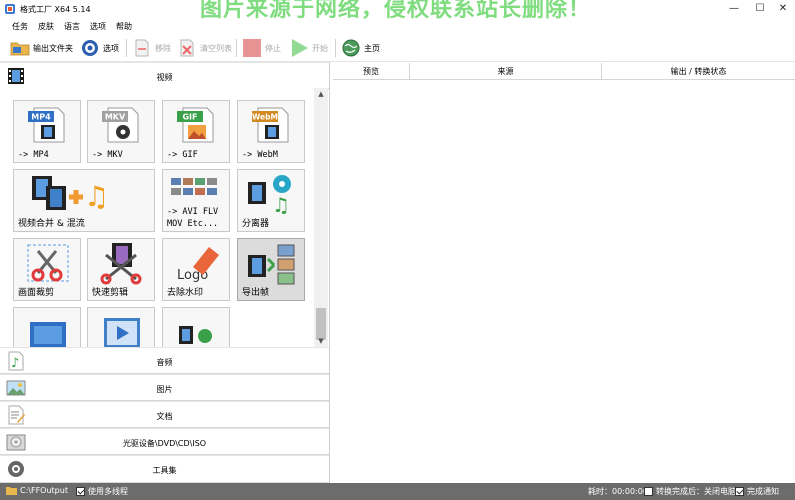  I want to click on tile-crop: 画面裁剪, so click(47, 269).